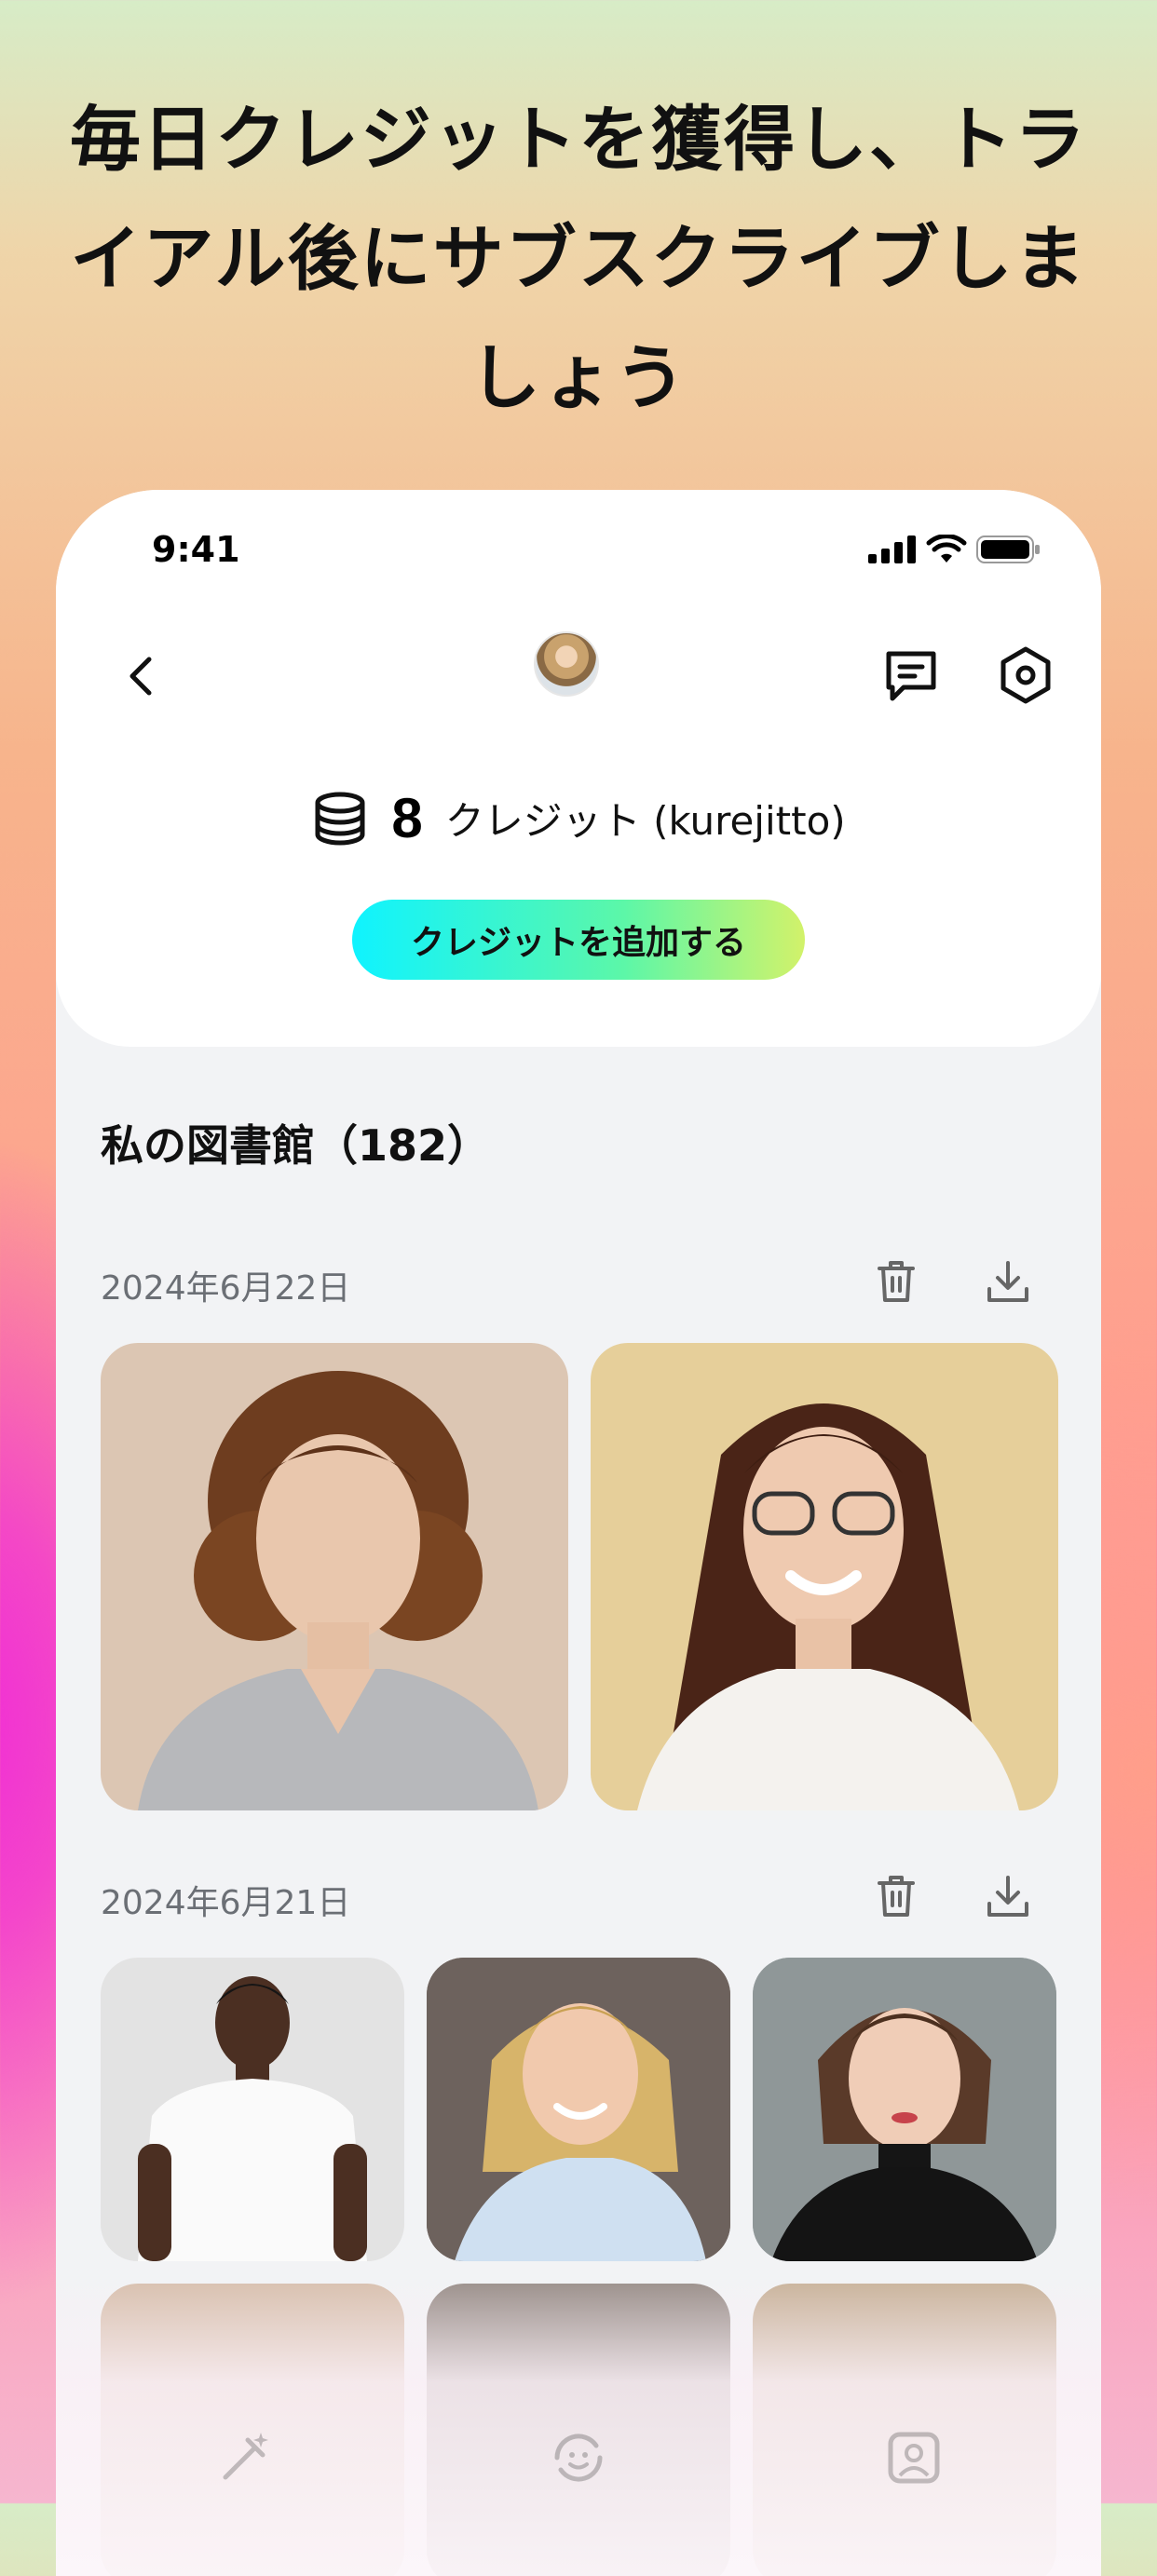 Image resolution: width=1157 pixels, height=2576 pixels. Describe the element at coordinates (226, 1903) in the screenshot. I see `group-date: 2024年6月21日` at that location.